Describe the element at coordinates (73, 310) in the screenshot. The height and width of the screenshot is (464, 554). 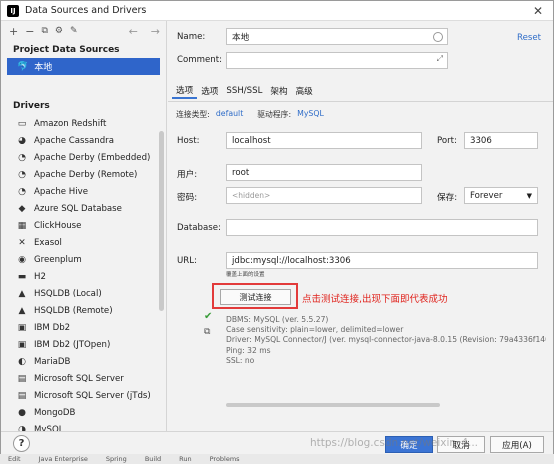
I see `driver-label: HSQLDB (Remote)` at that location.